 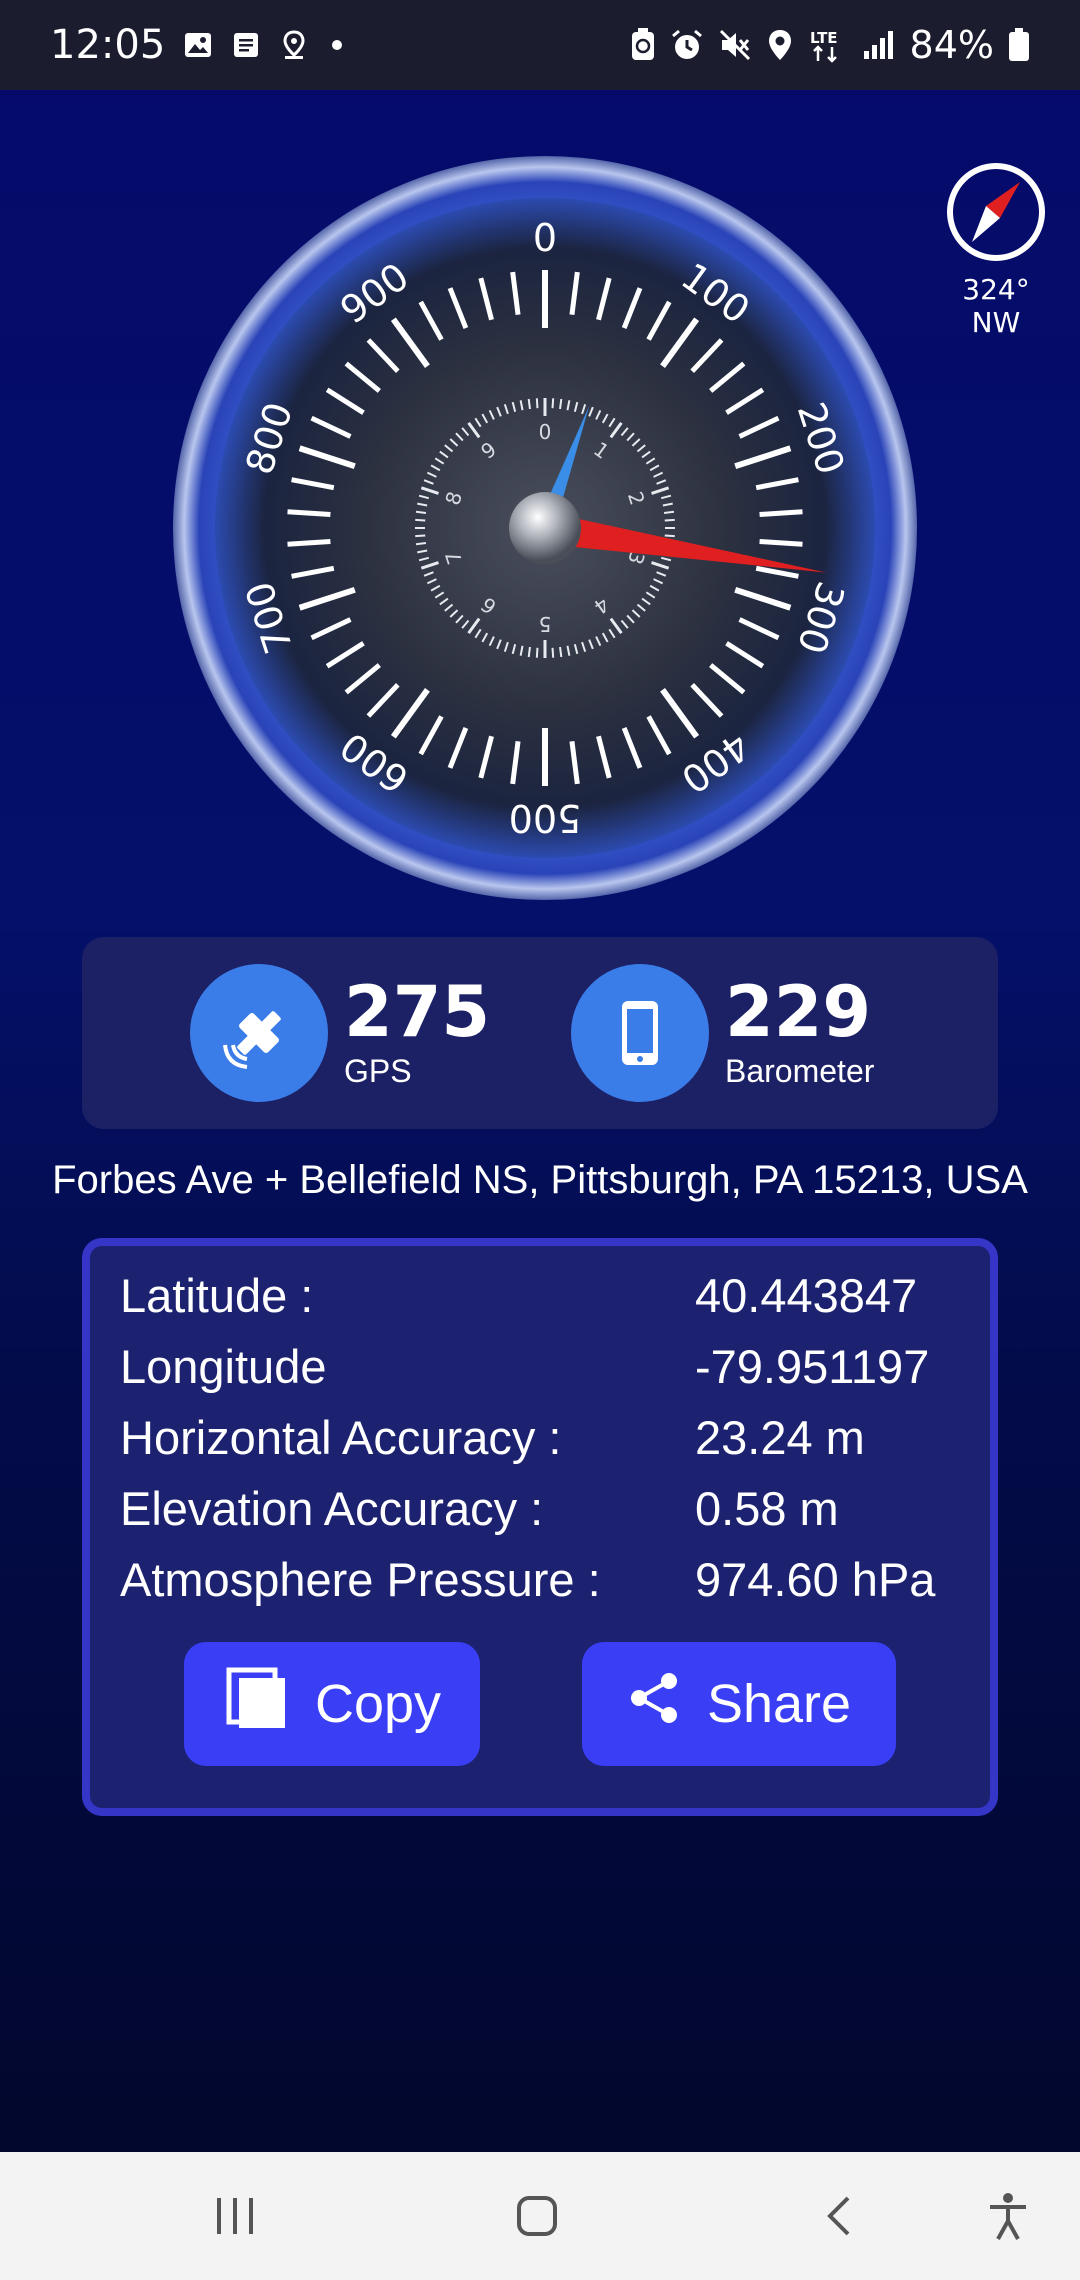 What do you see at coordinates (722, 1033) in the screenshot?
I see `barometer-stat: 229 Barometer` at bounding box center [722, 1033].